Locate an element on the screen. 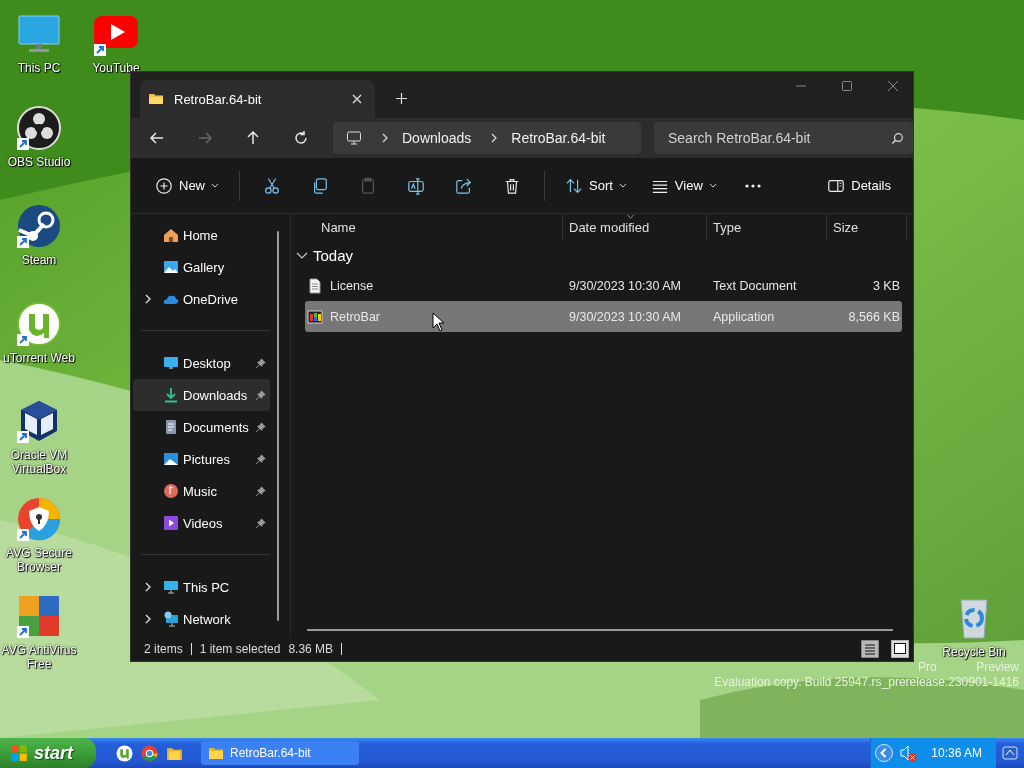 The height and width of the screenshot is (768, 1024). file-name: License is located at coordinates (352, 285).